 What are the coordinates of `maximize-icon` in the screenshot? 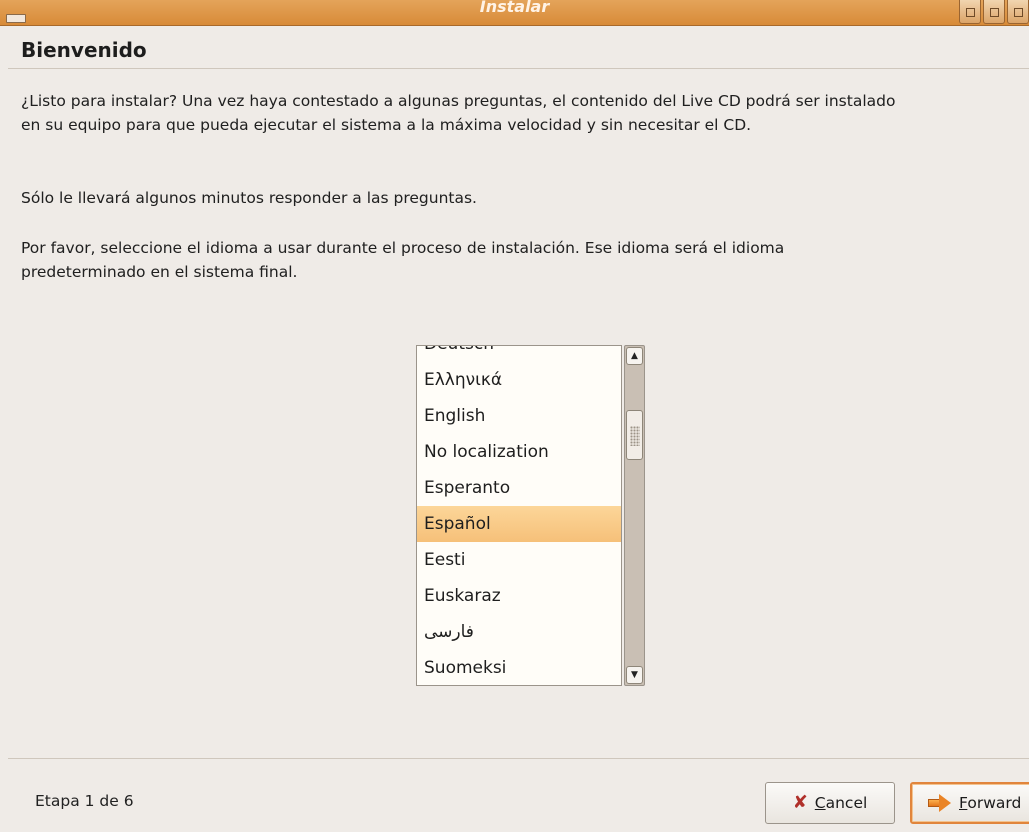 It's located at (994, 12).